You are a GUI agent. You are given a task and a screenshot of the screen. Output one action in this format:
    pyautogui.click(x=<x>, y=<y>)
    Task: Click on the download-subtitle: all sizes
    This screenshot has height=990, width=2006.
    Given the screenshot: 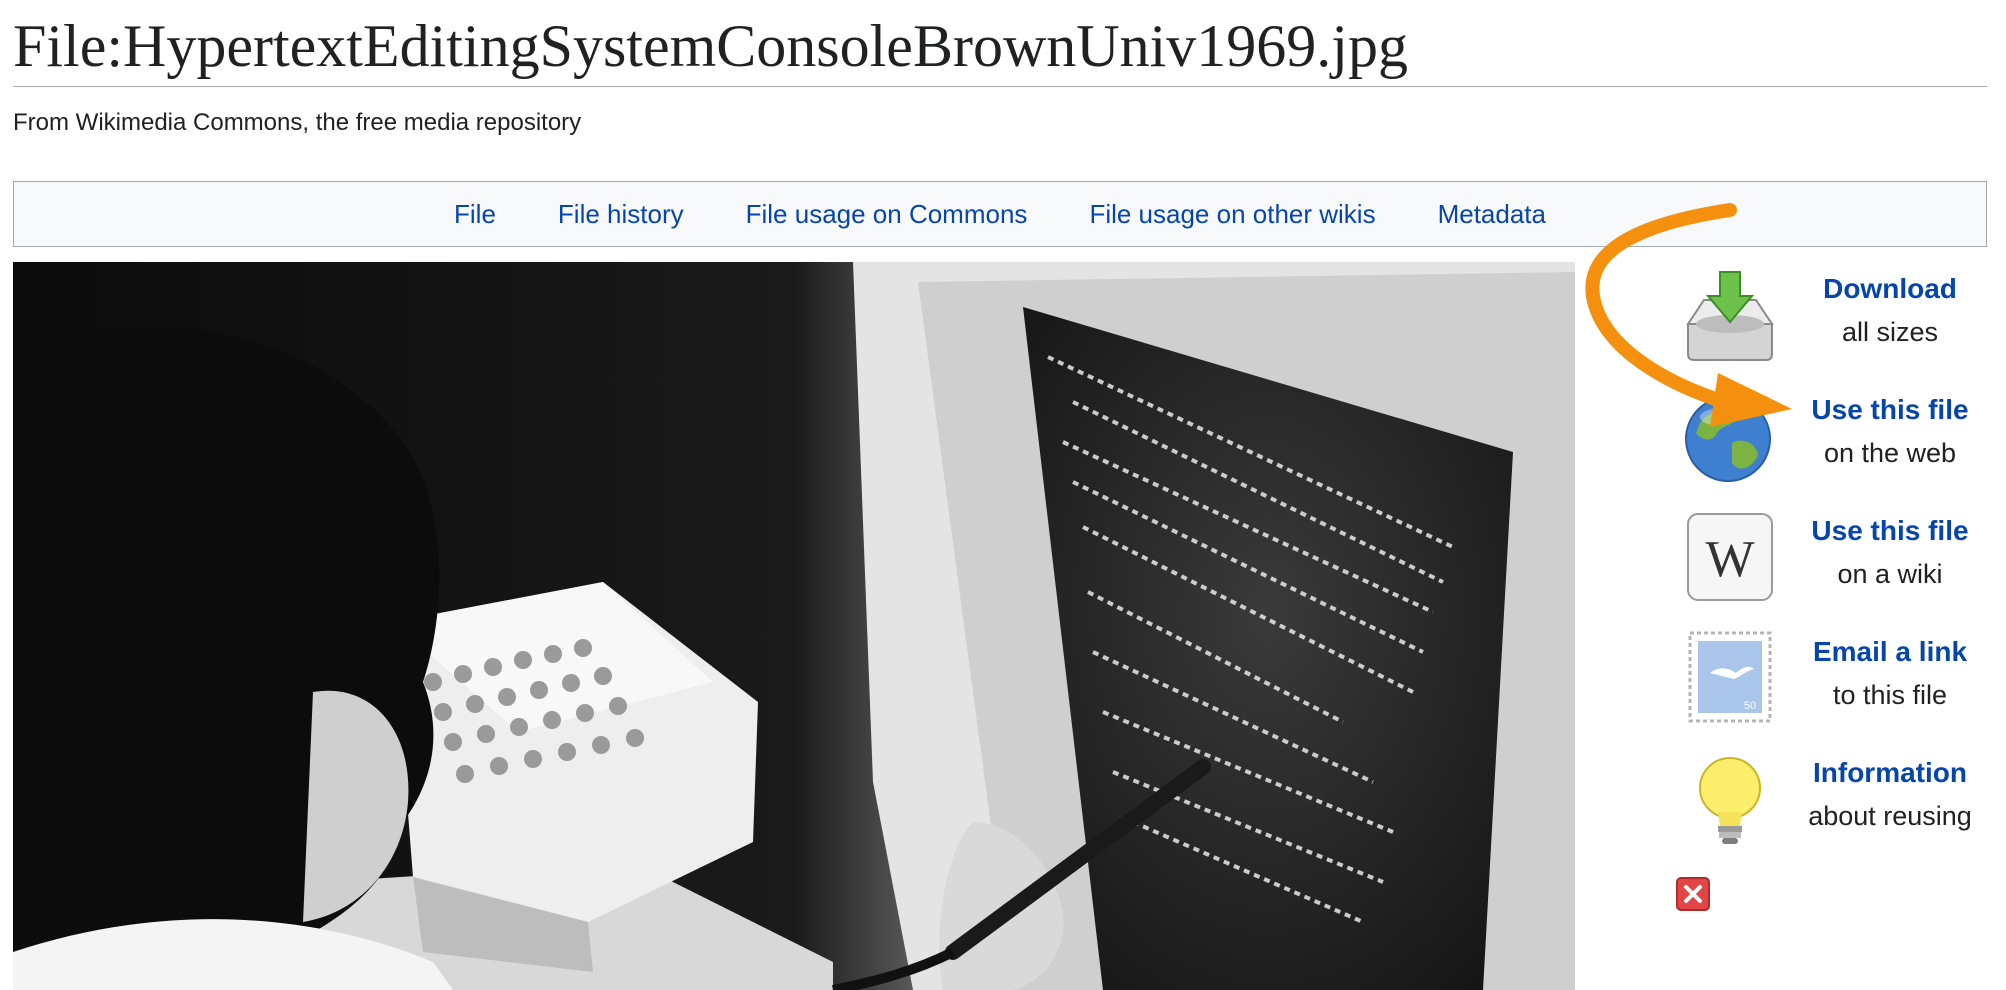 What is the action you would take?
    pyautogui.click(x=1890, y=332)
    